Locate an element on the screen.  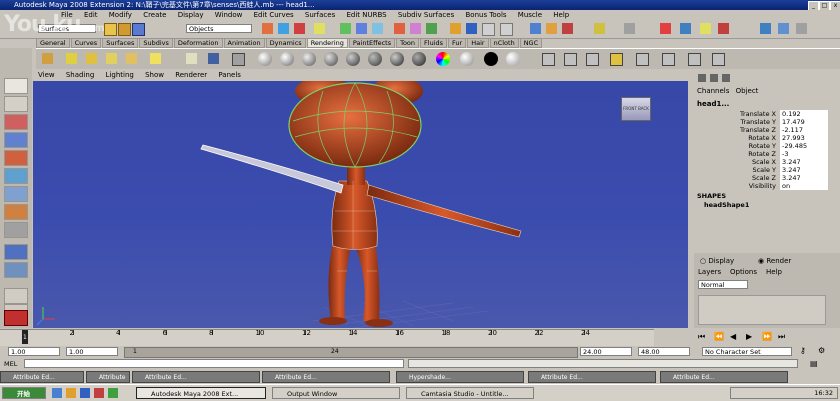
query-icon is located at coordinates (488, 29).